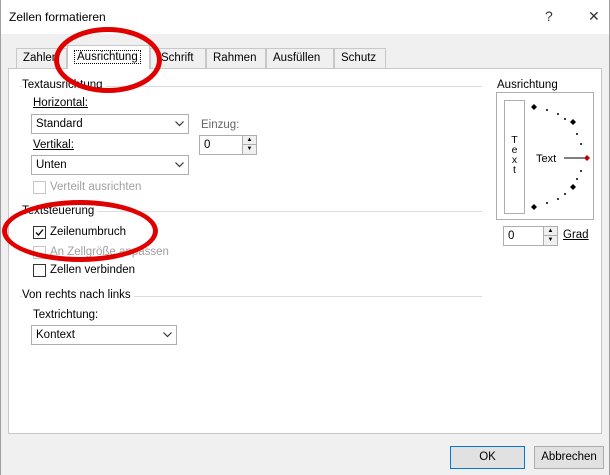  What do you see at coordinates (109, 252) in the screenshot?
I see `shrink-to-fit-label: An Zellgröße anpassen` at bounding box center [109, 252].